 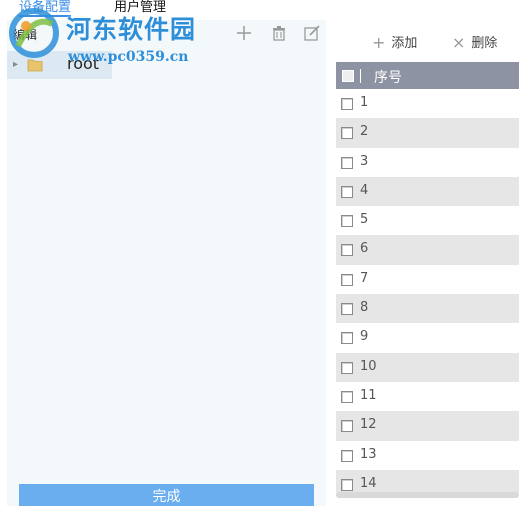 What do you see at coordinates (368, 366) in the screenshot?
I see `row-index: 10` at bounding box center [368, 366].